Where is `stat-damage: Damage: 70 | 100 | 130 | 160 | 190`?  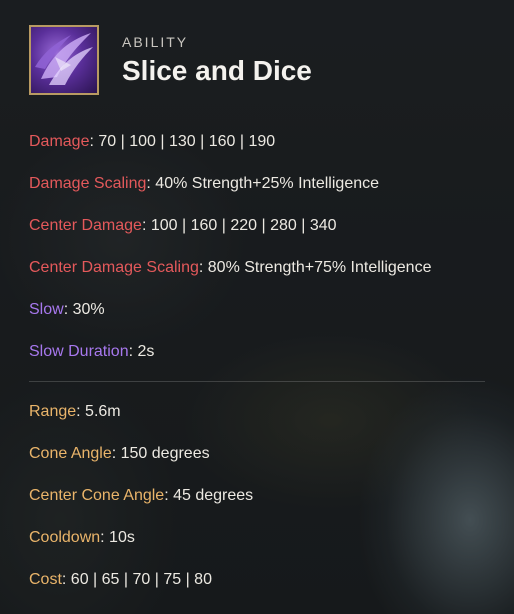 stat-damage: Damage: 70 | 100 | 130 | 160 | 190 is located at coordinates (152, 141).